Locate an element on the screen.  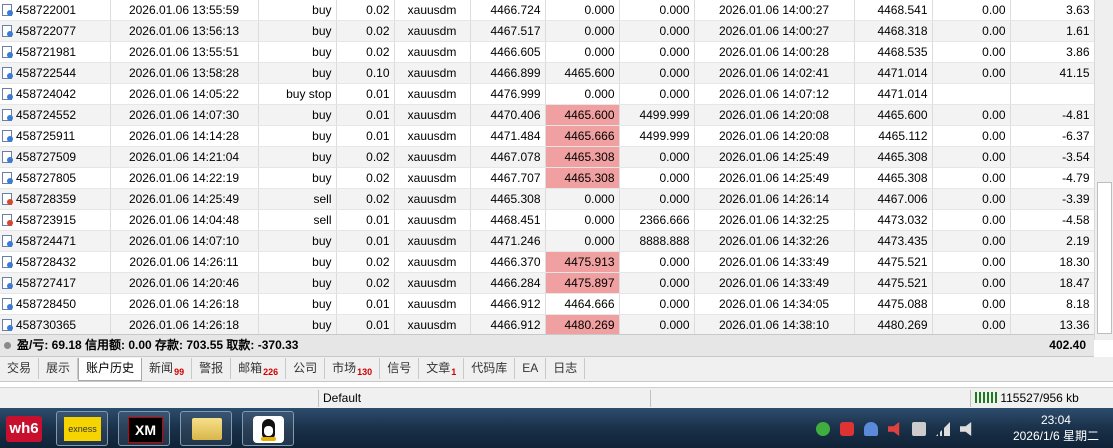
cell: -4.79 is located at coordinates (1052, 178).